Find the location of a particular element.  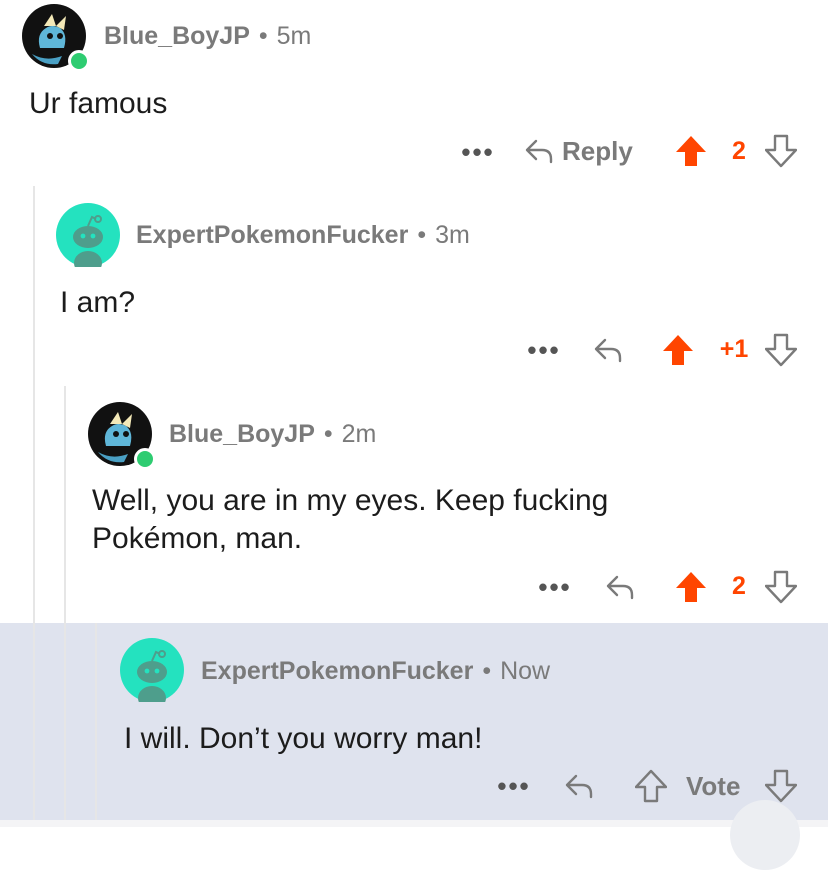

comment-meta: ExpertPokemonFucker • Now is located at coordinates (375, 671).